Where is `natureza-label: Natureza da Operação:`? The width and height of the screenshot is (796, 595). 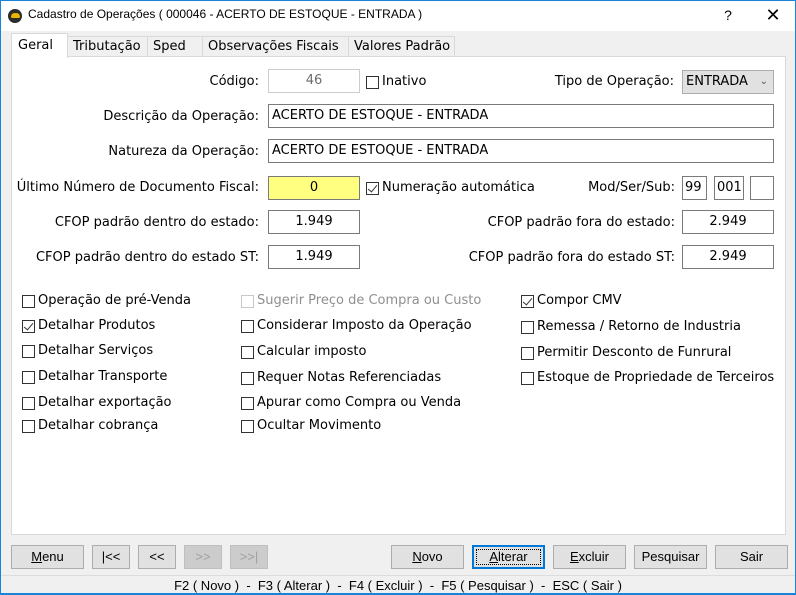 natureza-label: Natureza da Operação: is located at coordinates (183, 151).